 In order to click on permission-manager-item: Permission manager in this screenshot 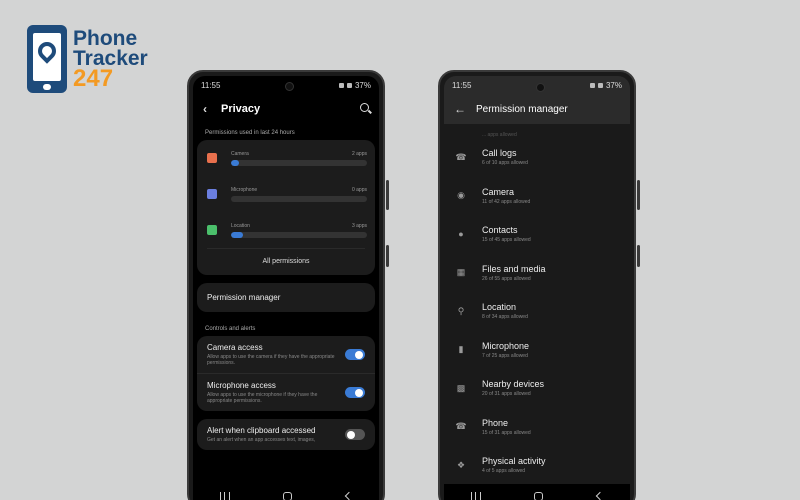, I will do `click(286, 297)`.